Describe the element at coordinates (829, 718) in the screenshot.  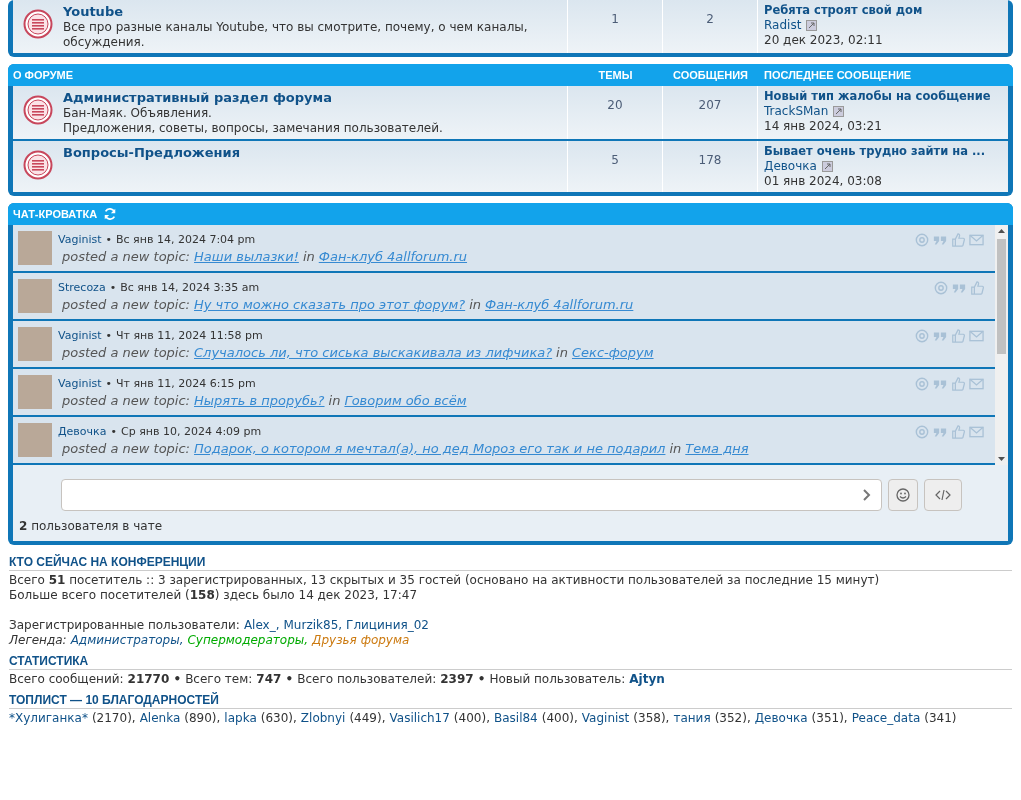
I see `thanks-count: (351),` at that location.